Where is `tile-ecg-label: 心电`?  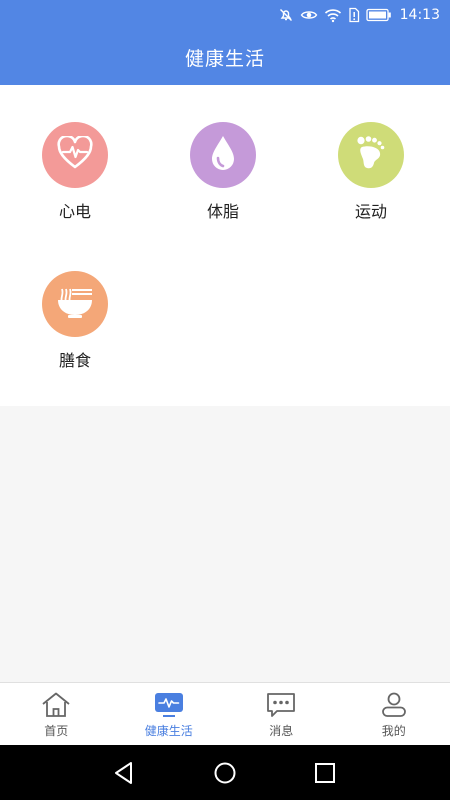
tile-ecg-label: 心电 is located at coordinates (74, 211).